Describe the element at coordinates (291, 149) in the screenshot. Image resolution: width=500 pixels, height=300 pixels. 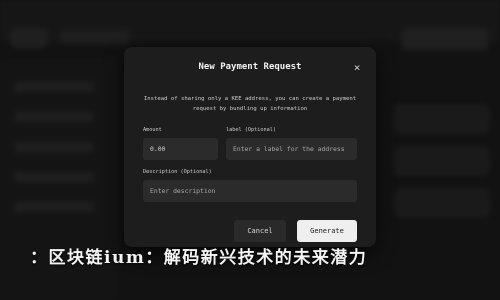
I see `label-input: Enter a label for the address` at that location.